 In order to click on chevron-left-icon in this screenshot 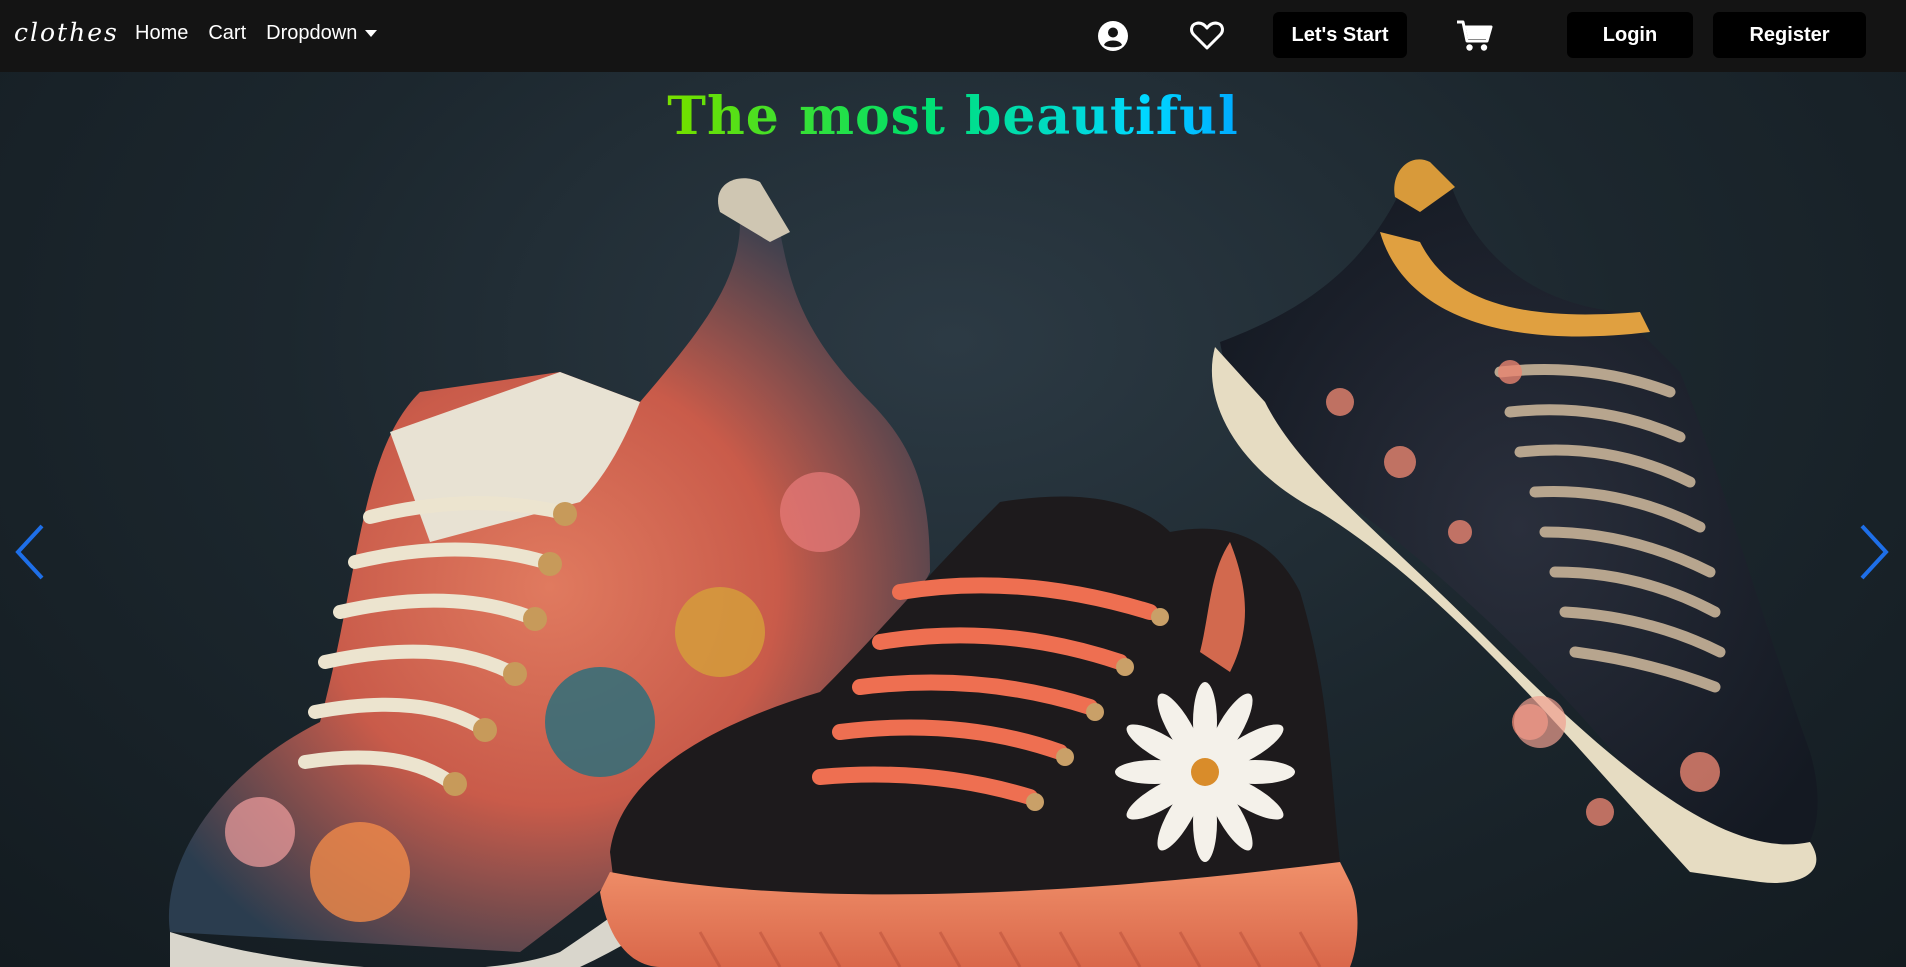, I will do `click(30, 552)`.